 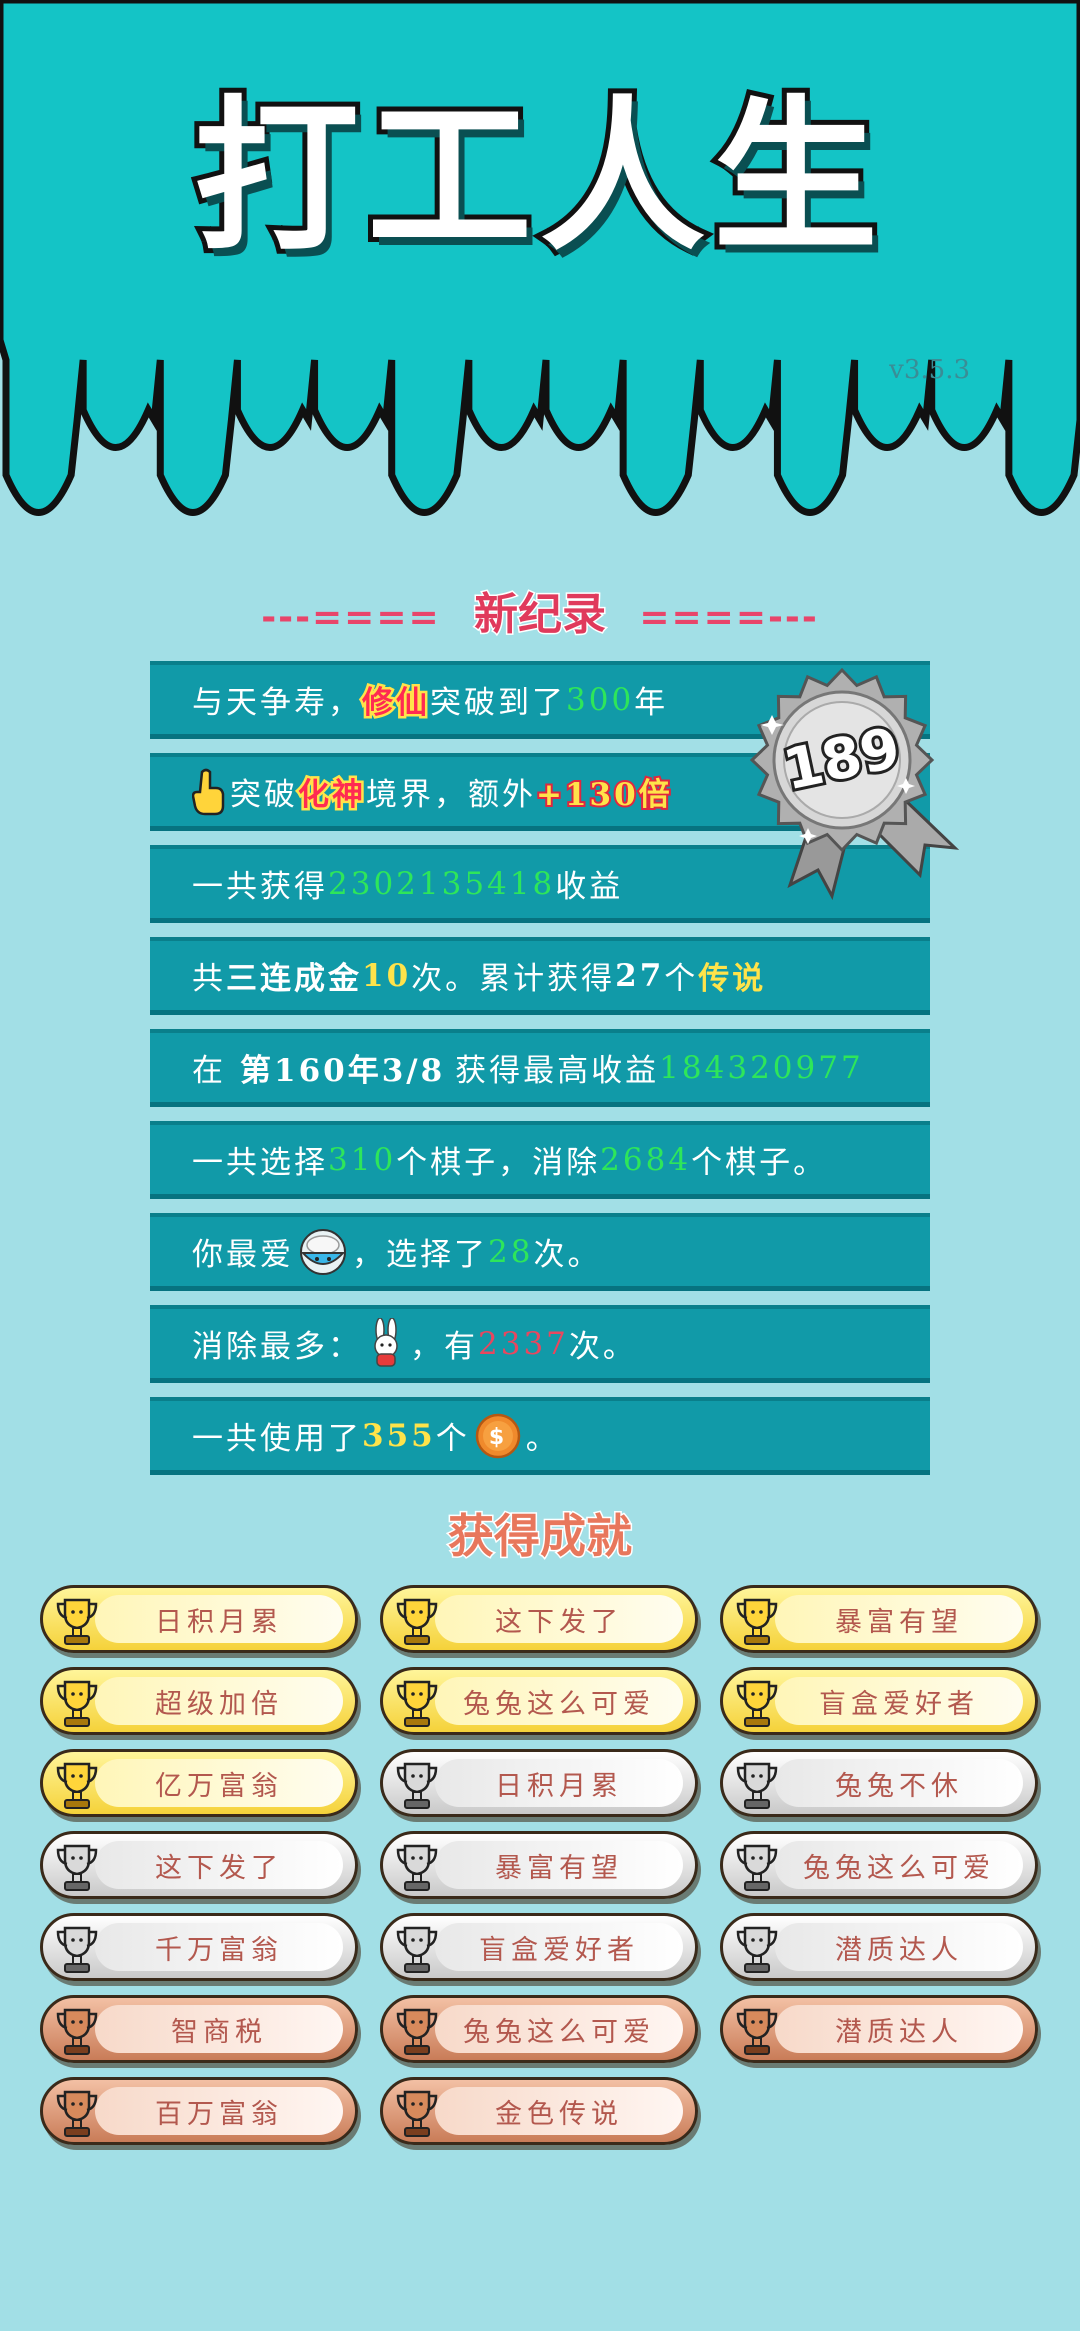 I want to click on achievement-bronze: 金色传说, so click(x=539, y=2111).